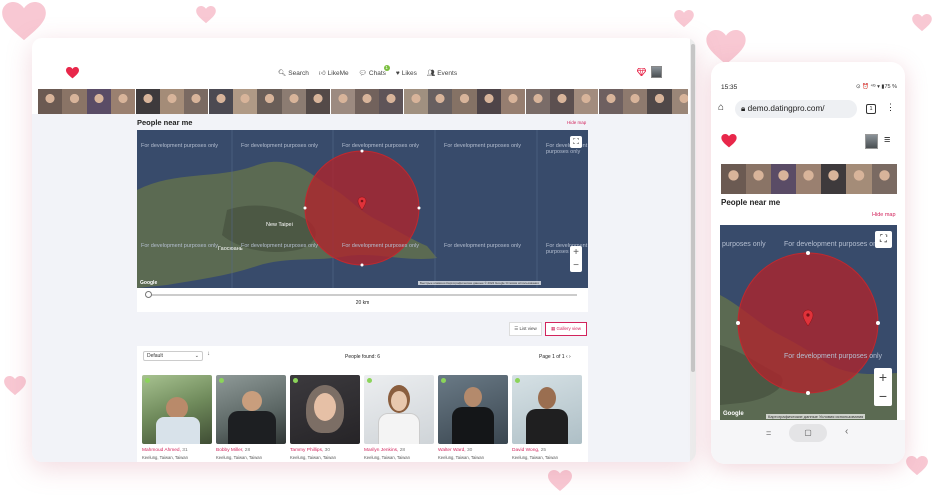 The image size is (940, 500). Describe the element at coordinates (399, 450) in the screenshot. I see `user-name: Marilyn Jenkins, 28` at that location.